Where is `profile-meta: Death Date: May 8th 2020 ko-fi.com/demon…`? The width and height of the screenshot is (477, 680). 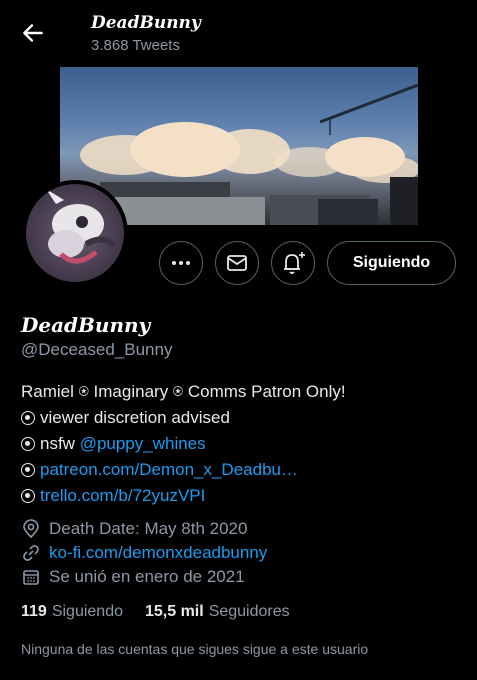
profile-meta: Death Date: May 8th 2020 ko-fi.com/demon… is located at coordinates (144, 553).